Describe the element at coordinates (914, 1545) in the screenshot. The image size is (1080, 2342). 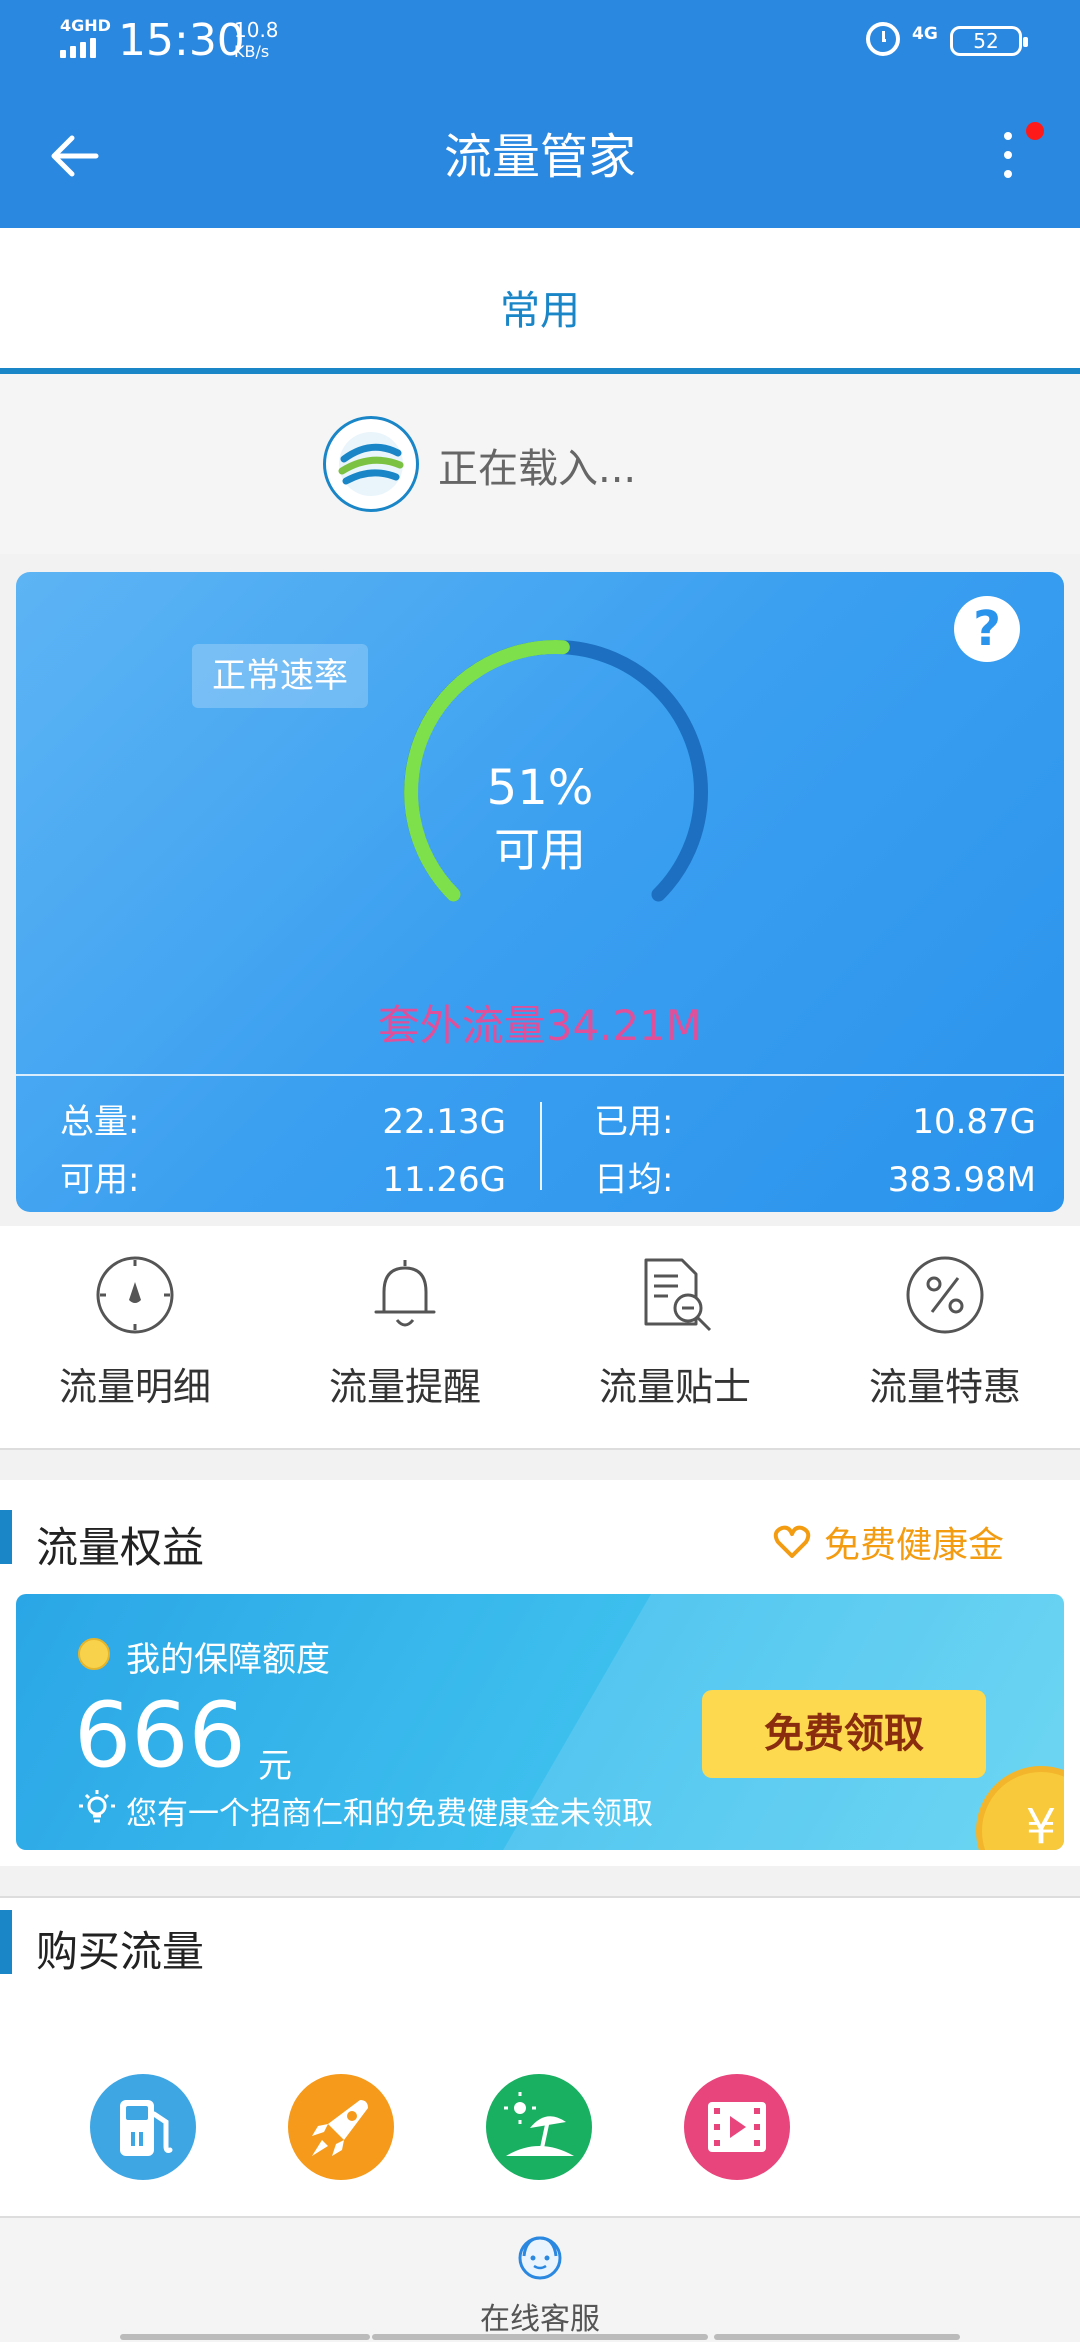
I see `health-link-label: 免费健康金` at that location.